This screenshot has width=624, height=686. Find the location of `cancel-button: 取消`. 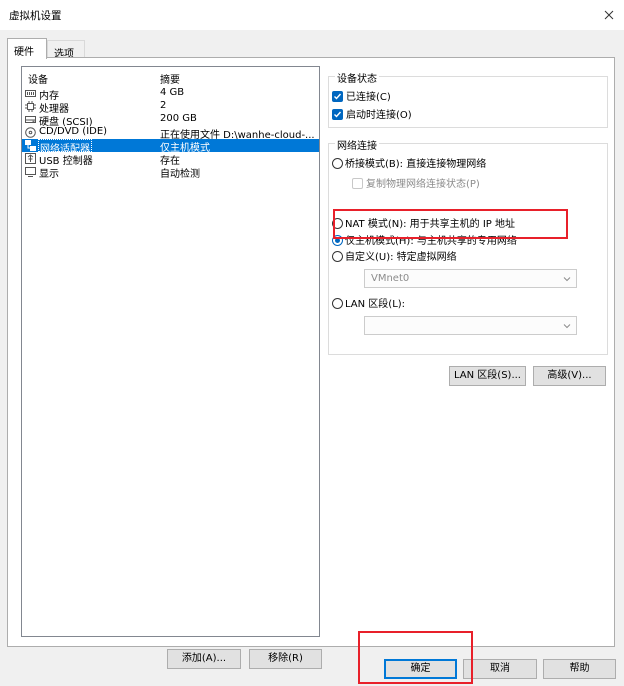

cancel-button: 取消 is located at coordinates (500, 669).